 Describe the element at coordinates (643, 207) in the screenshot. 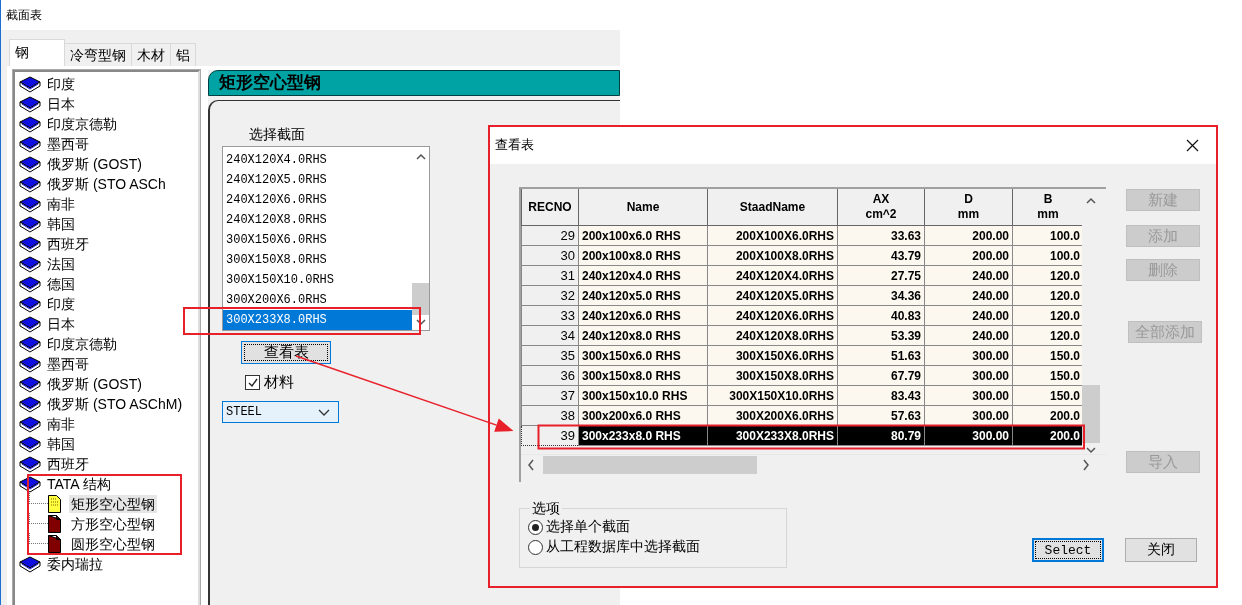

I see `column-header: Name` at that location.